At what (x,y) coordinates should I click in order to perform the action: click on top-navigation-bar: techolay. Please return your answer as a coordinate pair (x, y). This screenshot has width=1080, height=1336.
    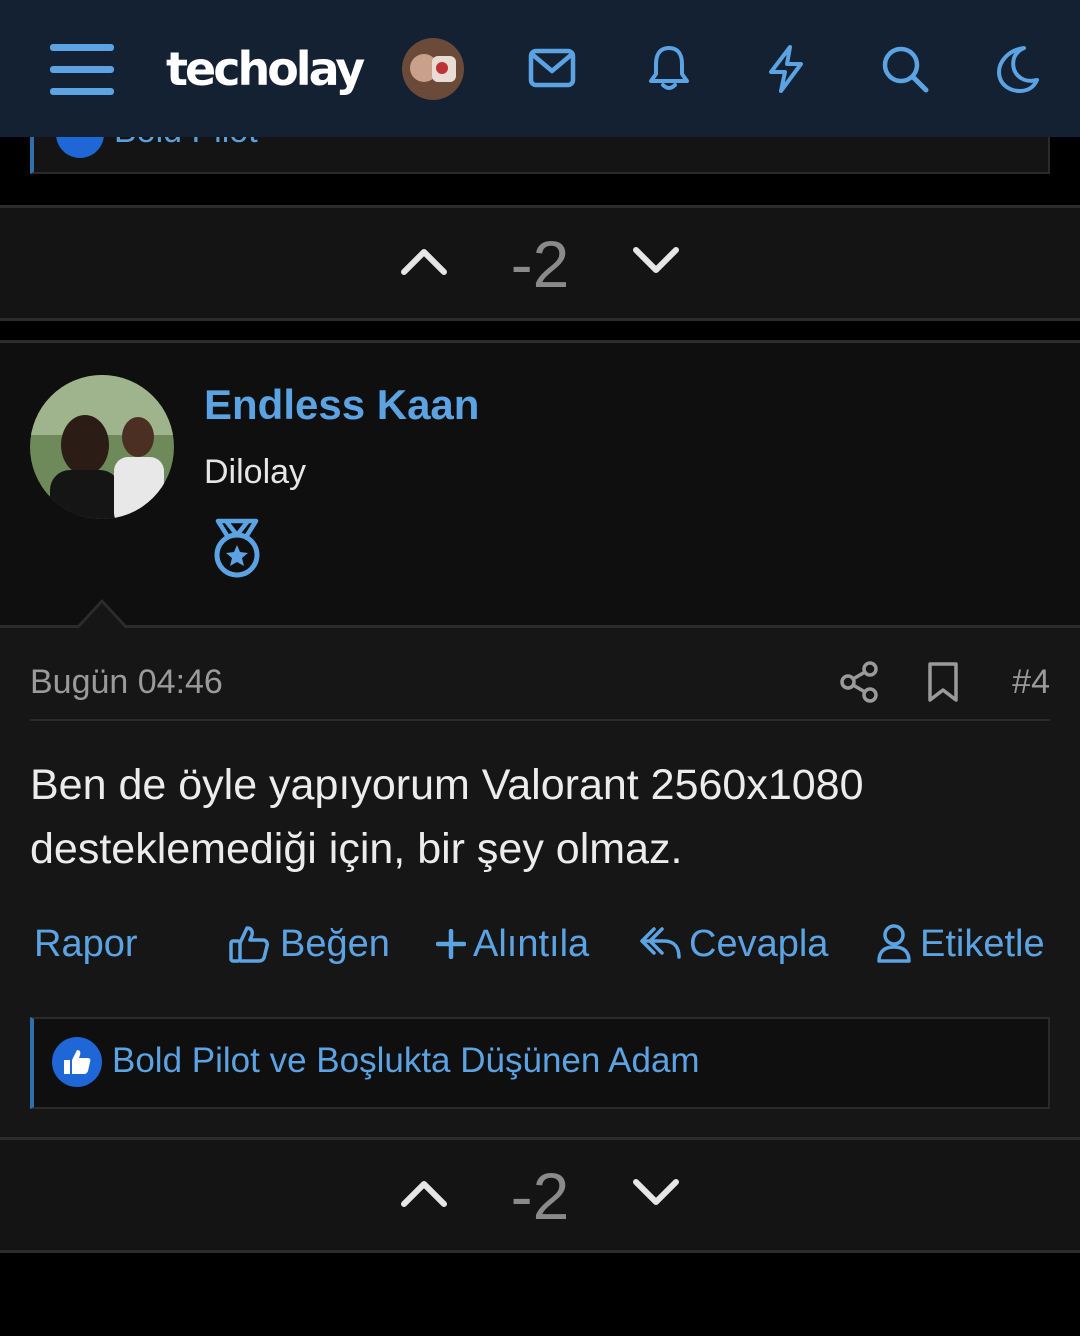
    Looking at the image, I should click on (540, 68).